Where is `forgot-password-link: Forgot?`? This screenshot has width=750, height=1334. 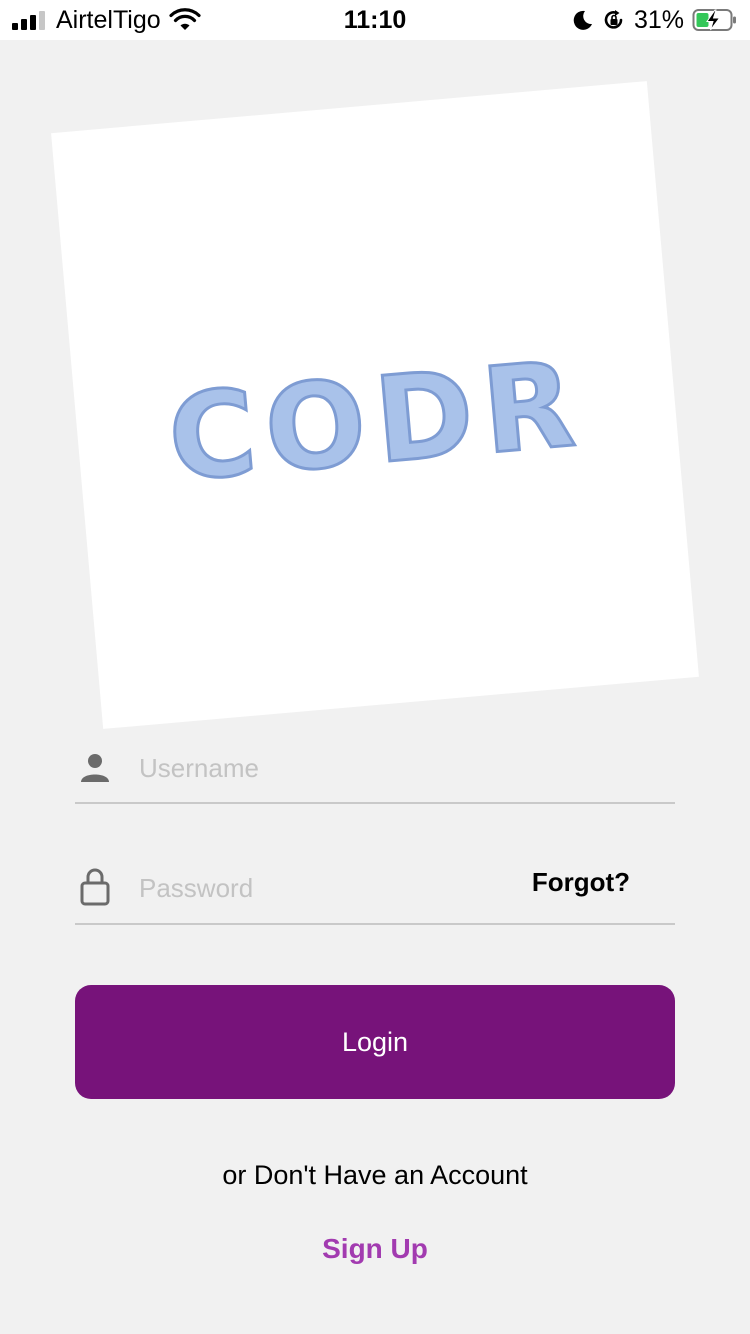 forgot-password-link: Forgot? is located at coordinates (581, 882).